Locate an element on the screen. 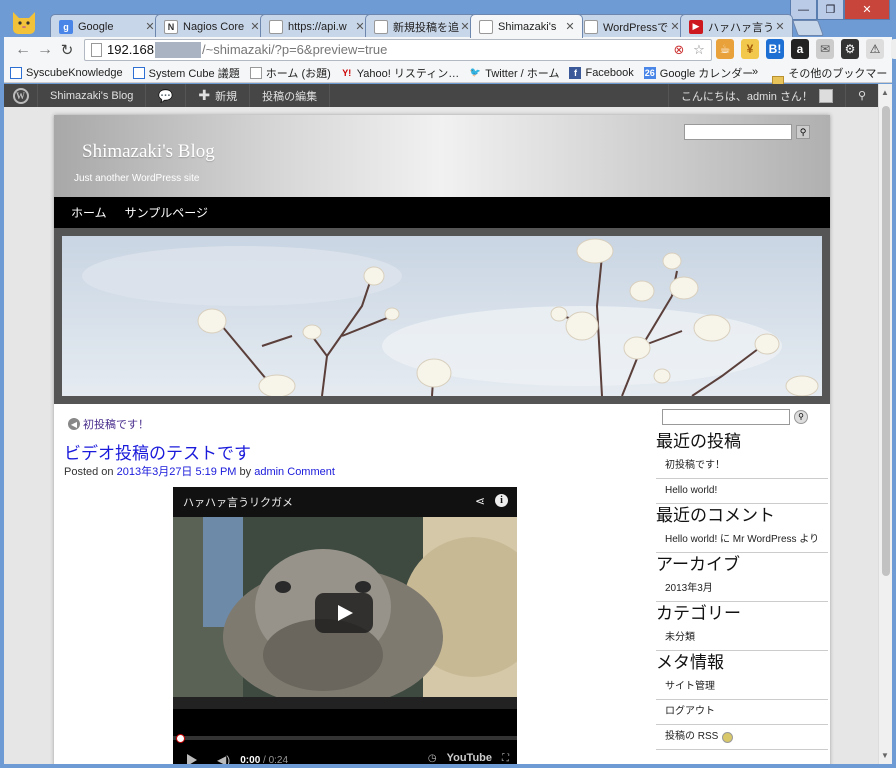 The image size is (896, 768). sidebar-search-button: ⚲ is located at coordinates (801, 417).